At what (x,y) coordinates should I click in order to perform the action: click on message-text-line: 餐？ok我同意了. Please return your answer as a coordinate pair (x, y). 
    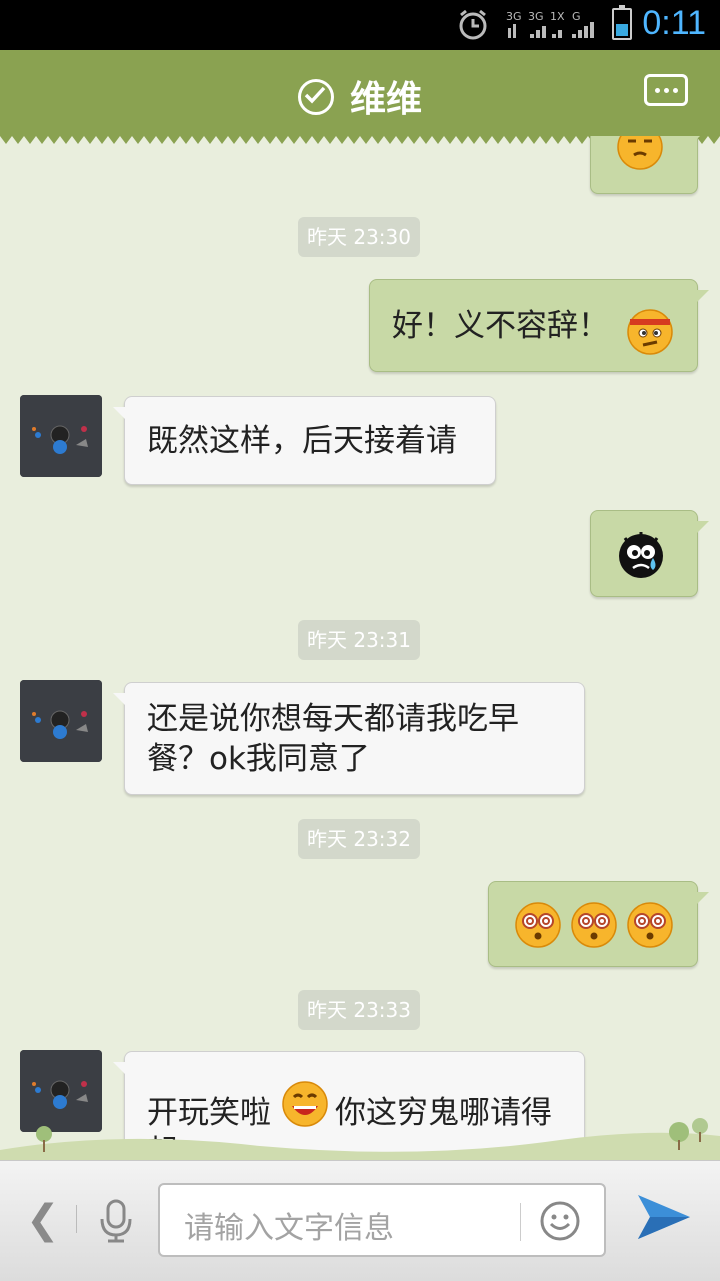
    Looking at the image, I should click on (258, 759).